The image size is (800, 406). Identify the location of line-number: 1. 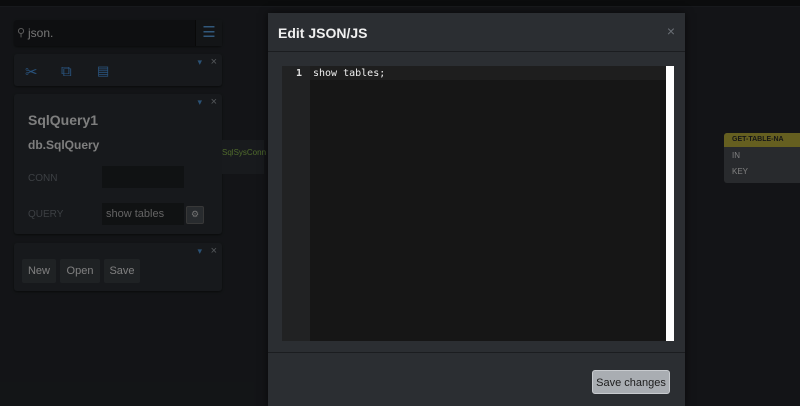
(298, 73).